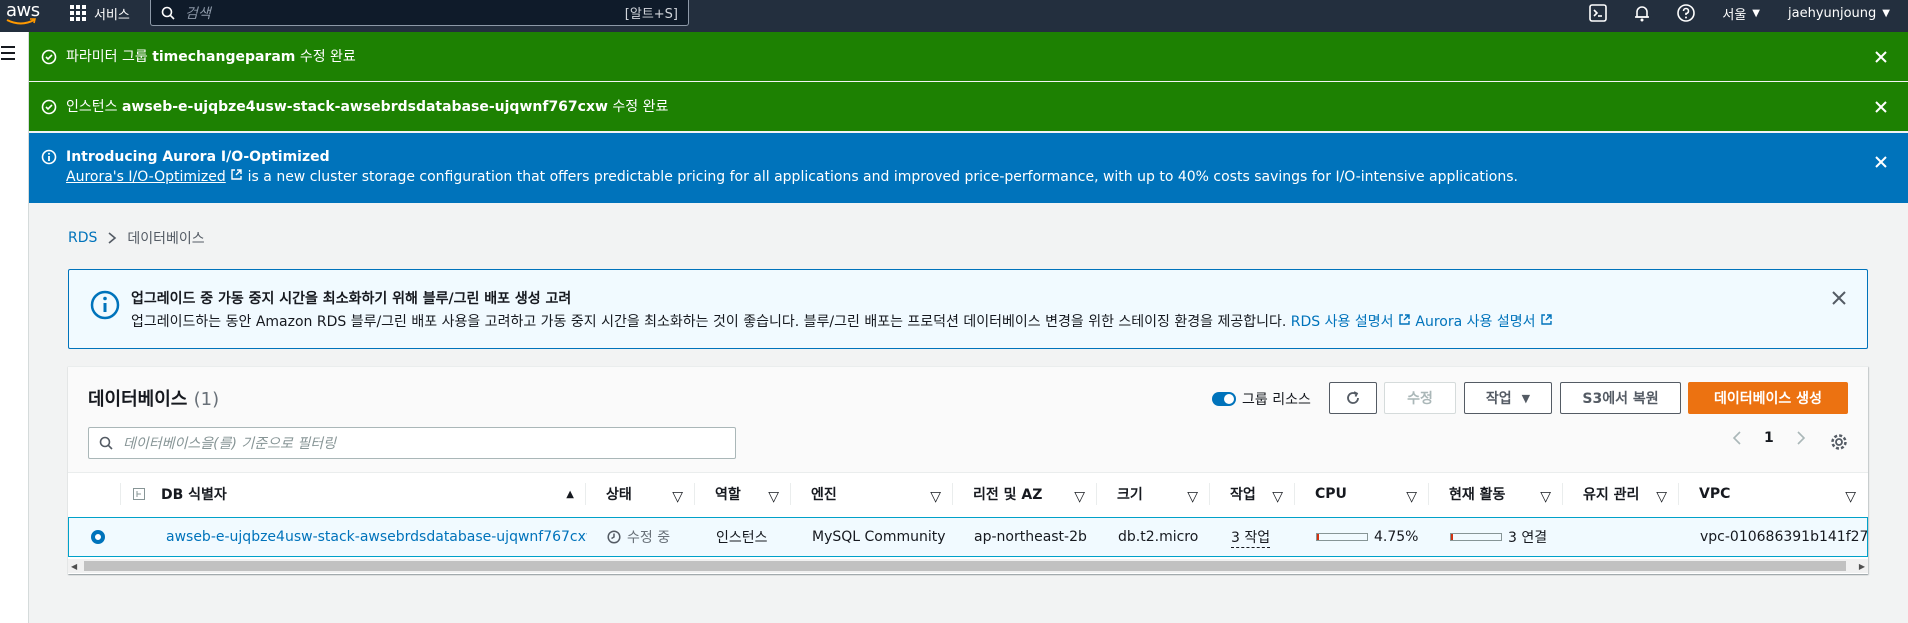  Describe the element at coordinates (1508, 398) in the screenshot. I see `actions-dropdown: 작업 ▼` at that location.